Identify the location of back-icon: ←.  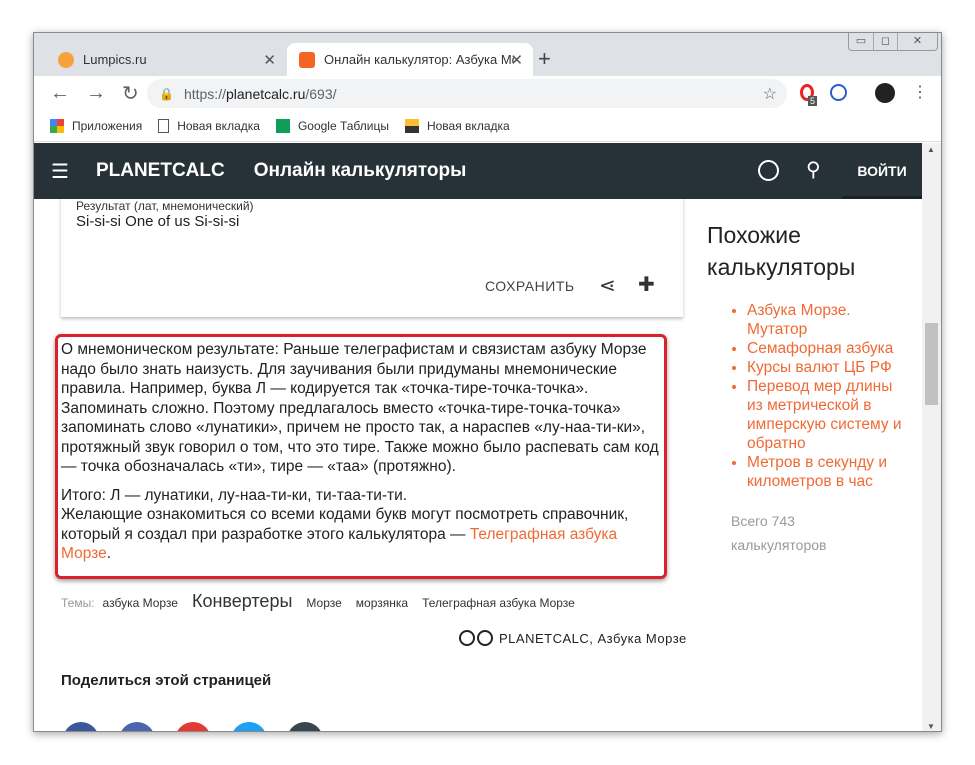
(60, 93).